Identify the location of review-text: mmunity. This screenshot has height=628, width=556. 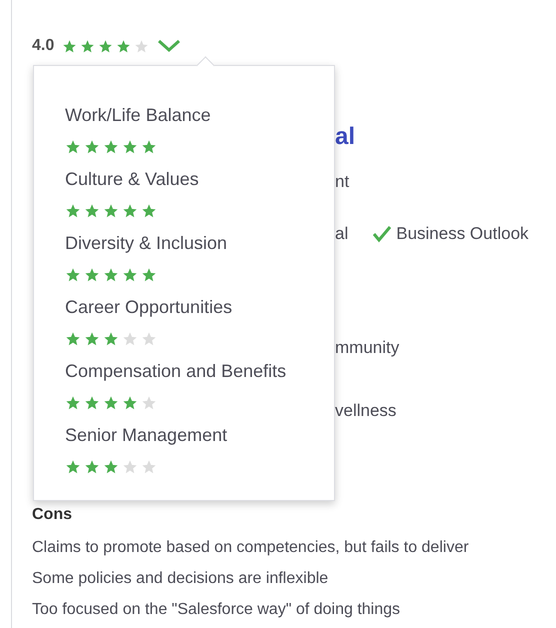
(367, 348).